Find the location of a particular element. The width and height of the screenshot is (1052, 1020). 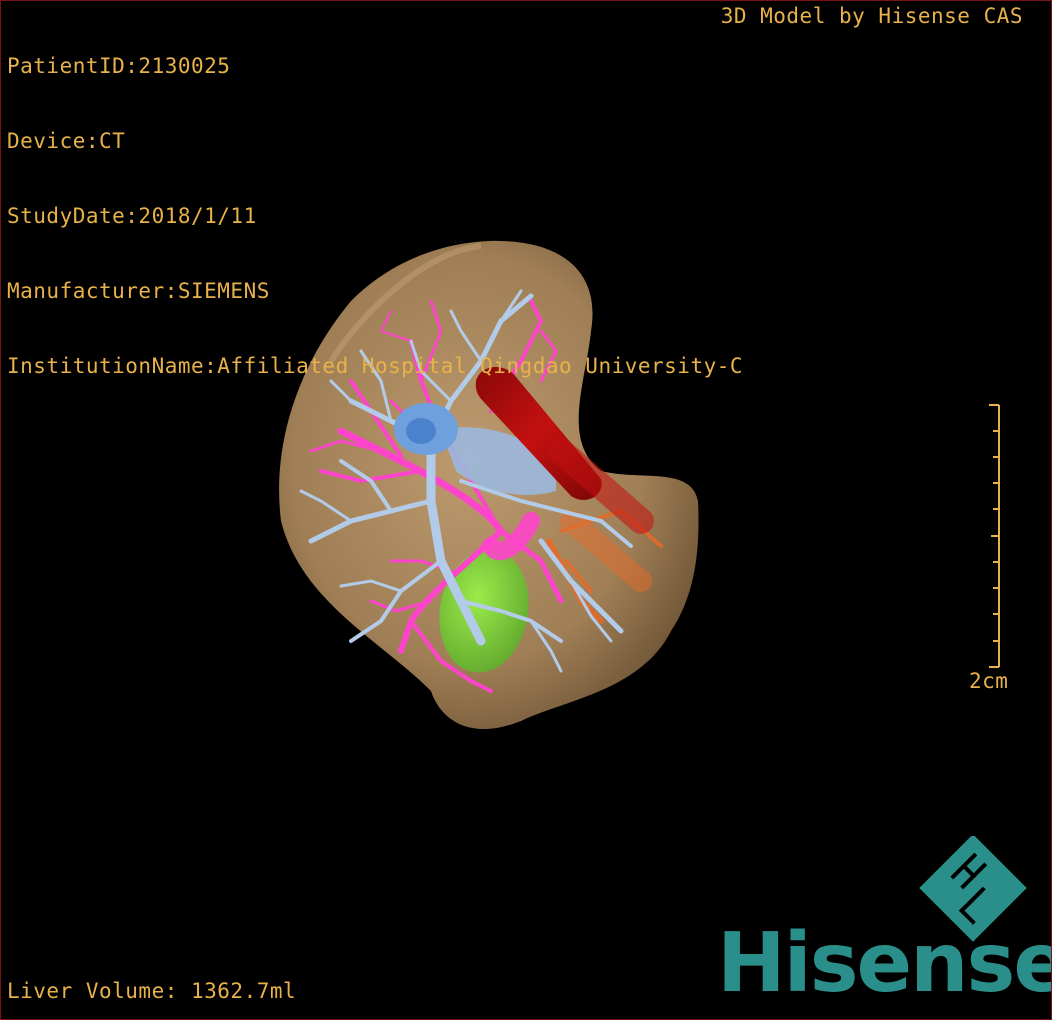

scale-bar-label: 2cm is located at coordinates (989, 681).